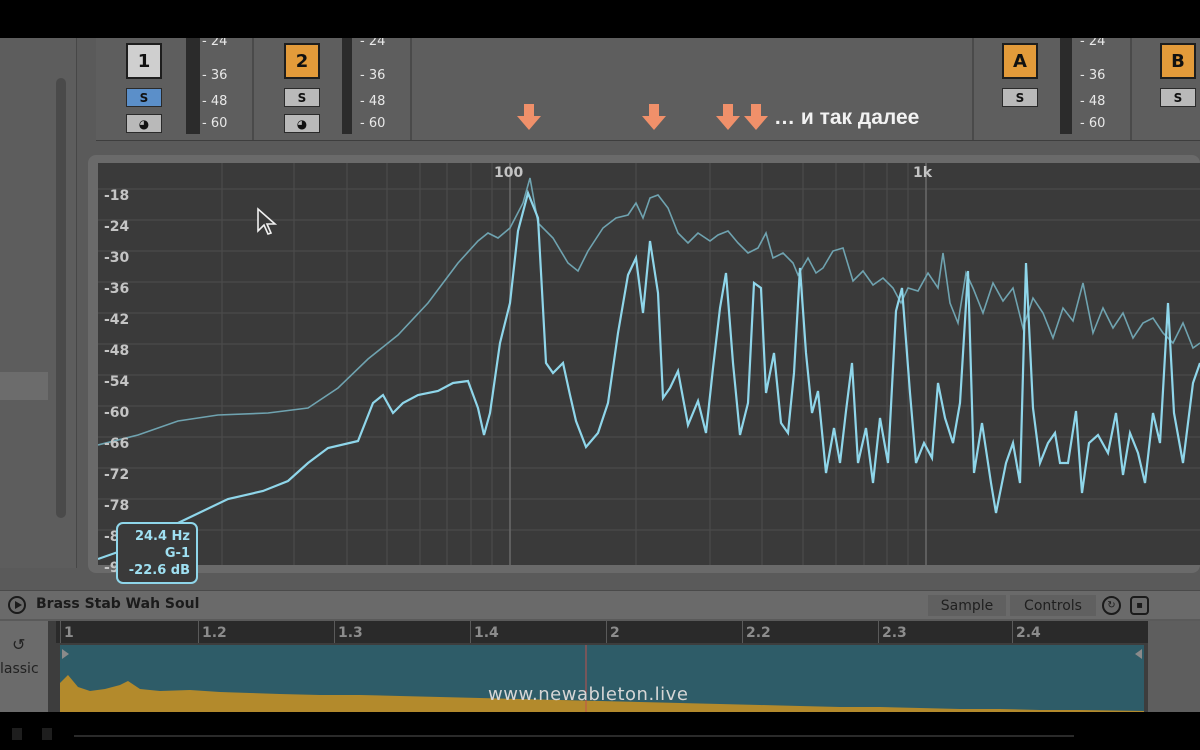 The height and width of the screenshot is (750, 1200). What do you see at coordinates (600, 604) in the screenshot?
I see `clip-title-bar: Brass Stab Wah Soul Sample Controls ↻ ▪` at bounding box center [600, 604].